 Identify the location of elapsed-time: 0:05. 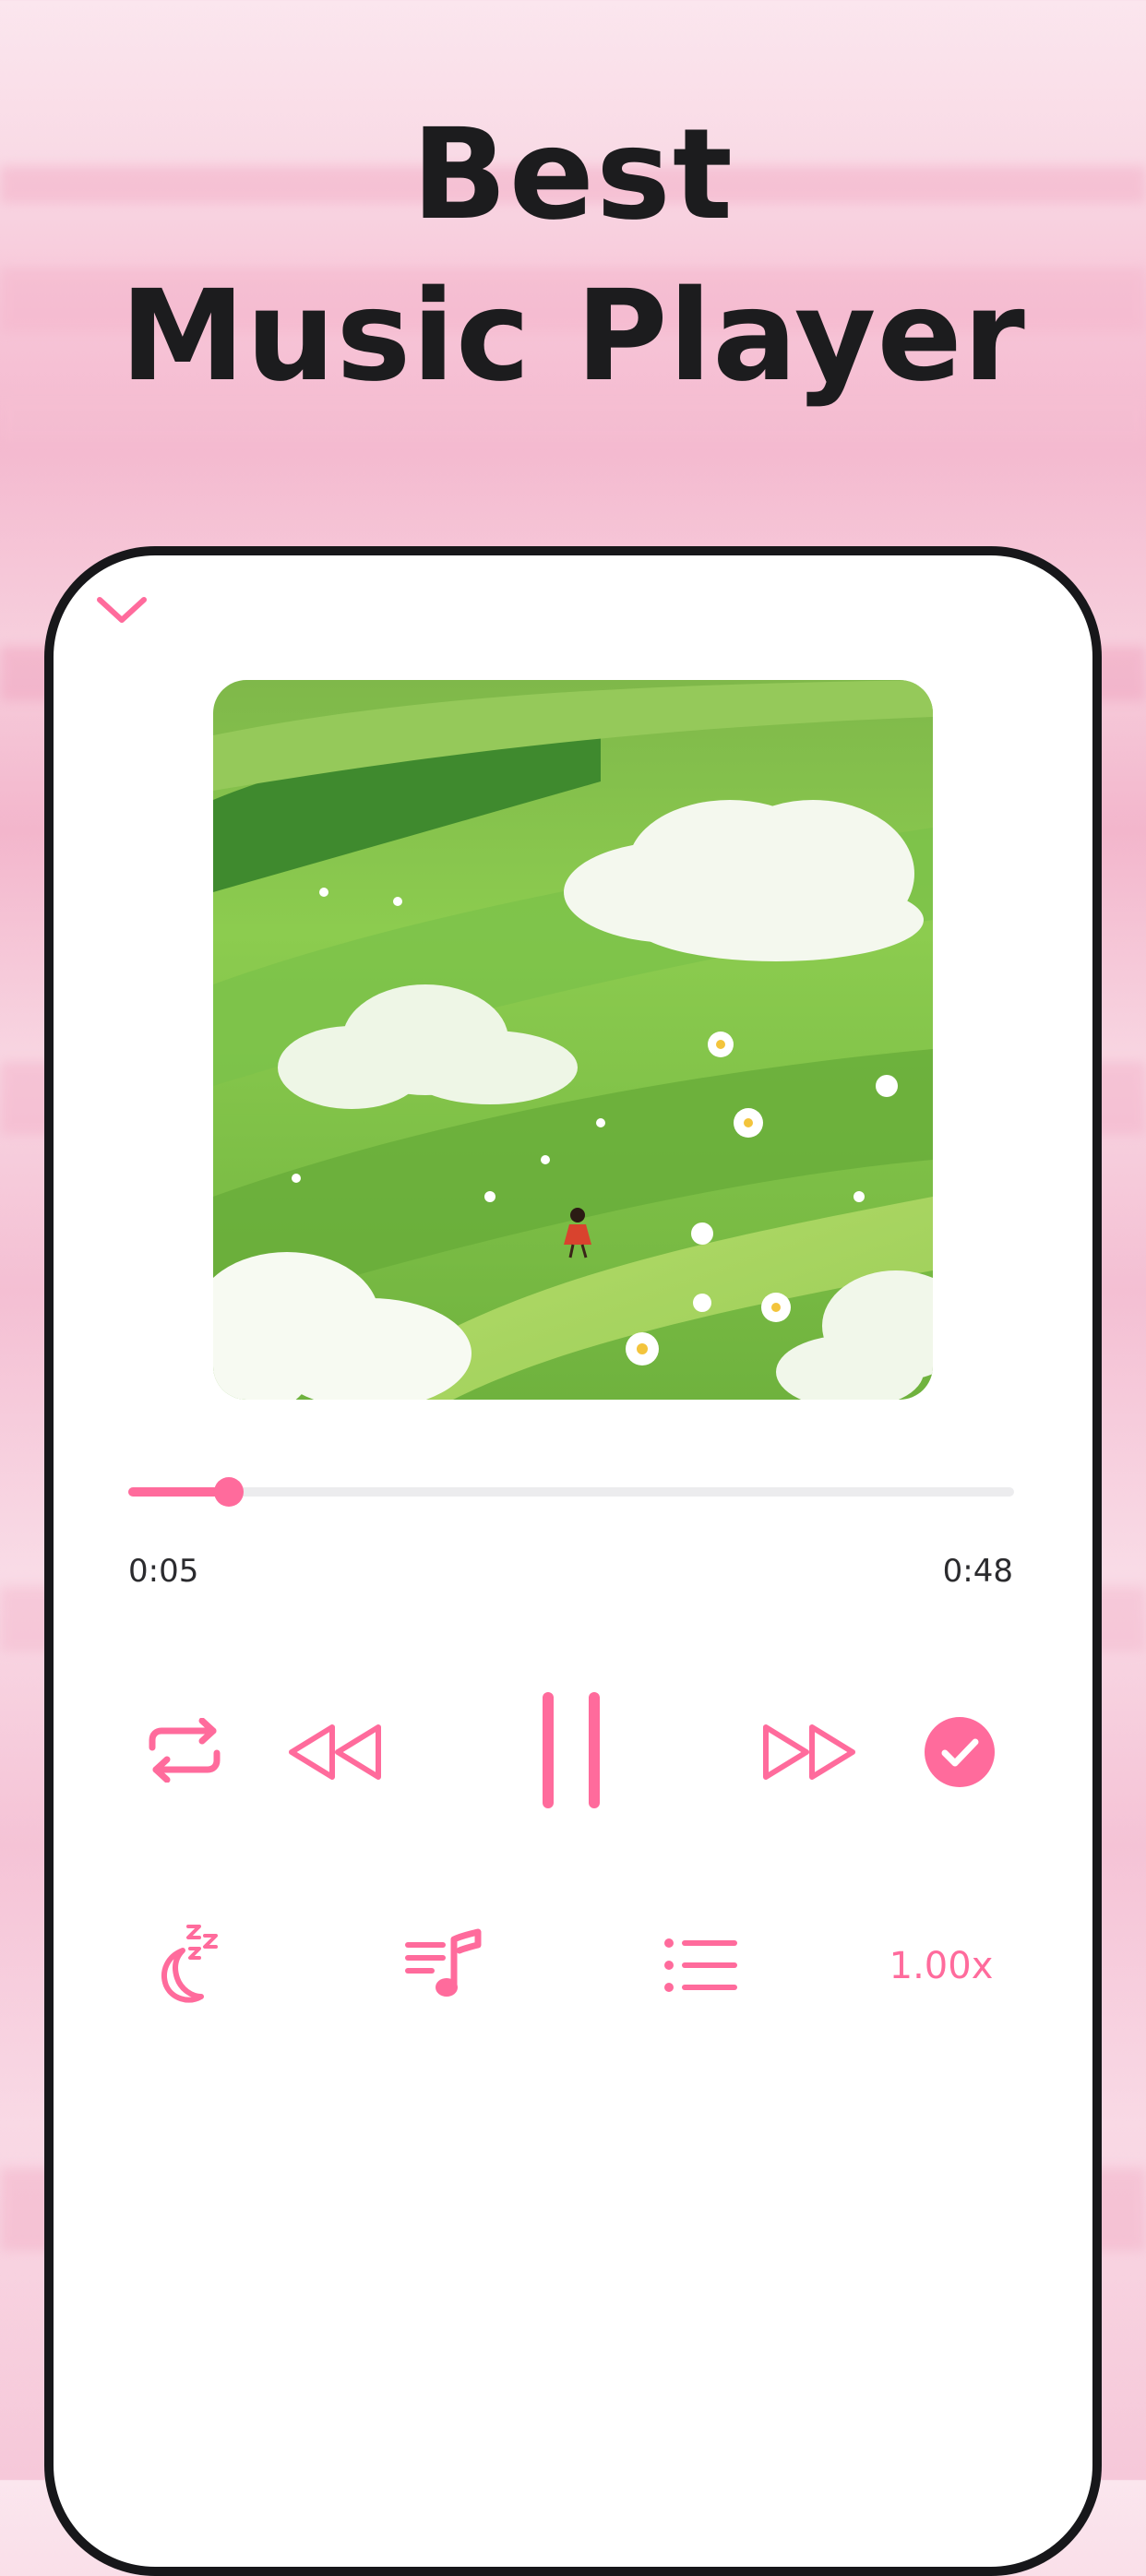
(163, 1571).